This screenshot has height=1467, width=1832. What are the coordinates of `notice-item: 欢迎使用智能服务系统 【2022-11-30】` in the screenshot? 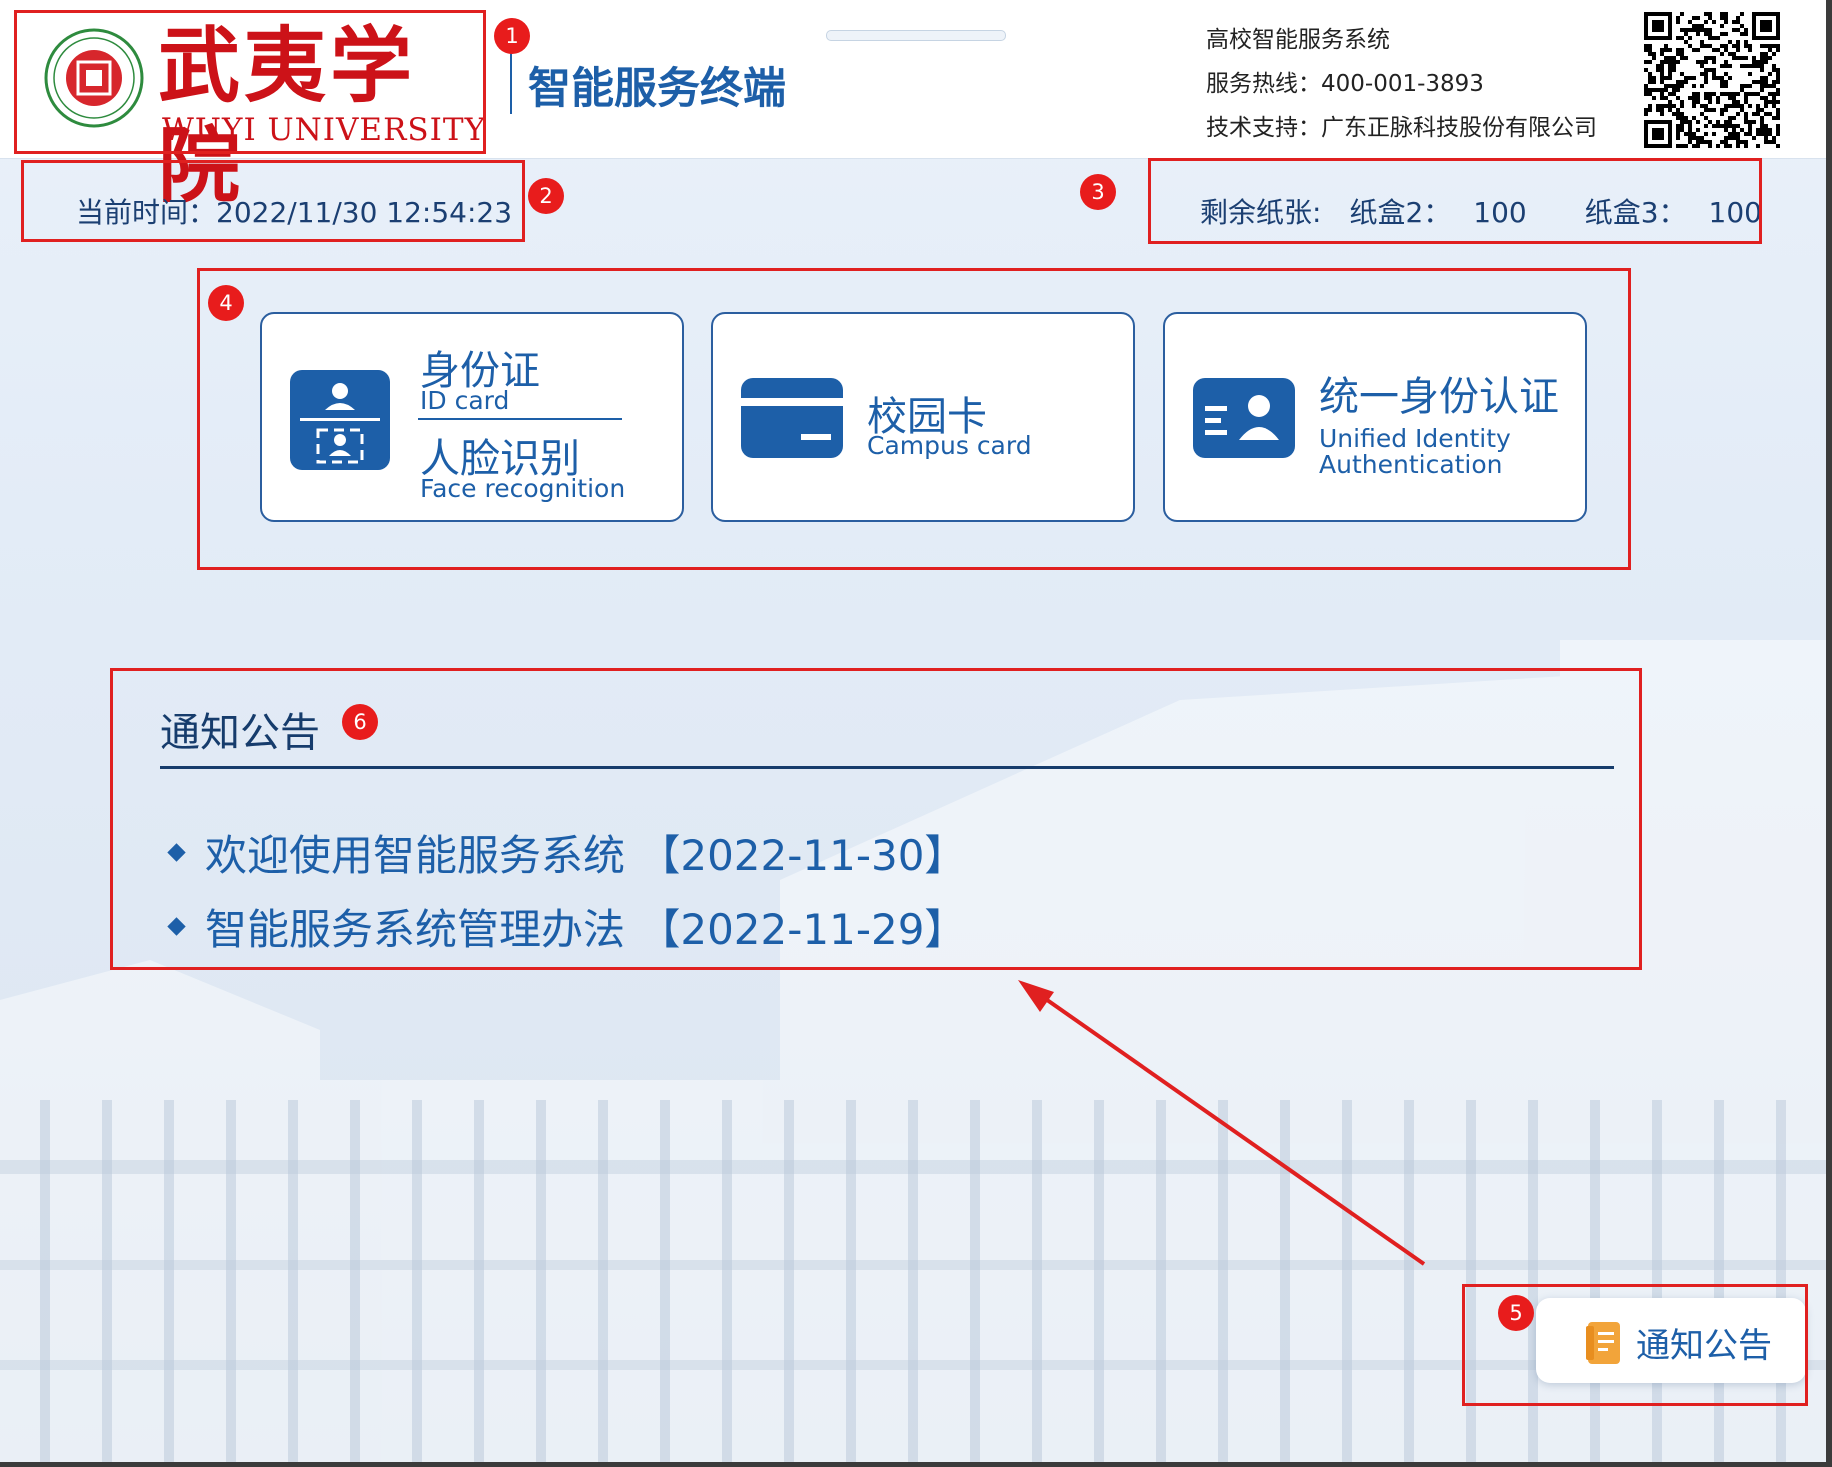 It's located at (887, 852).